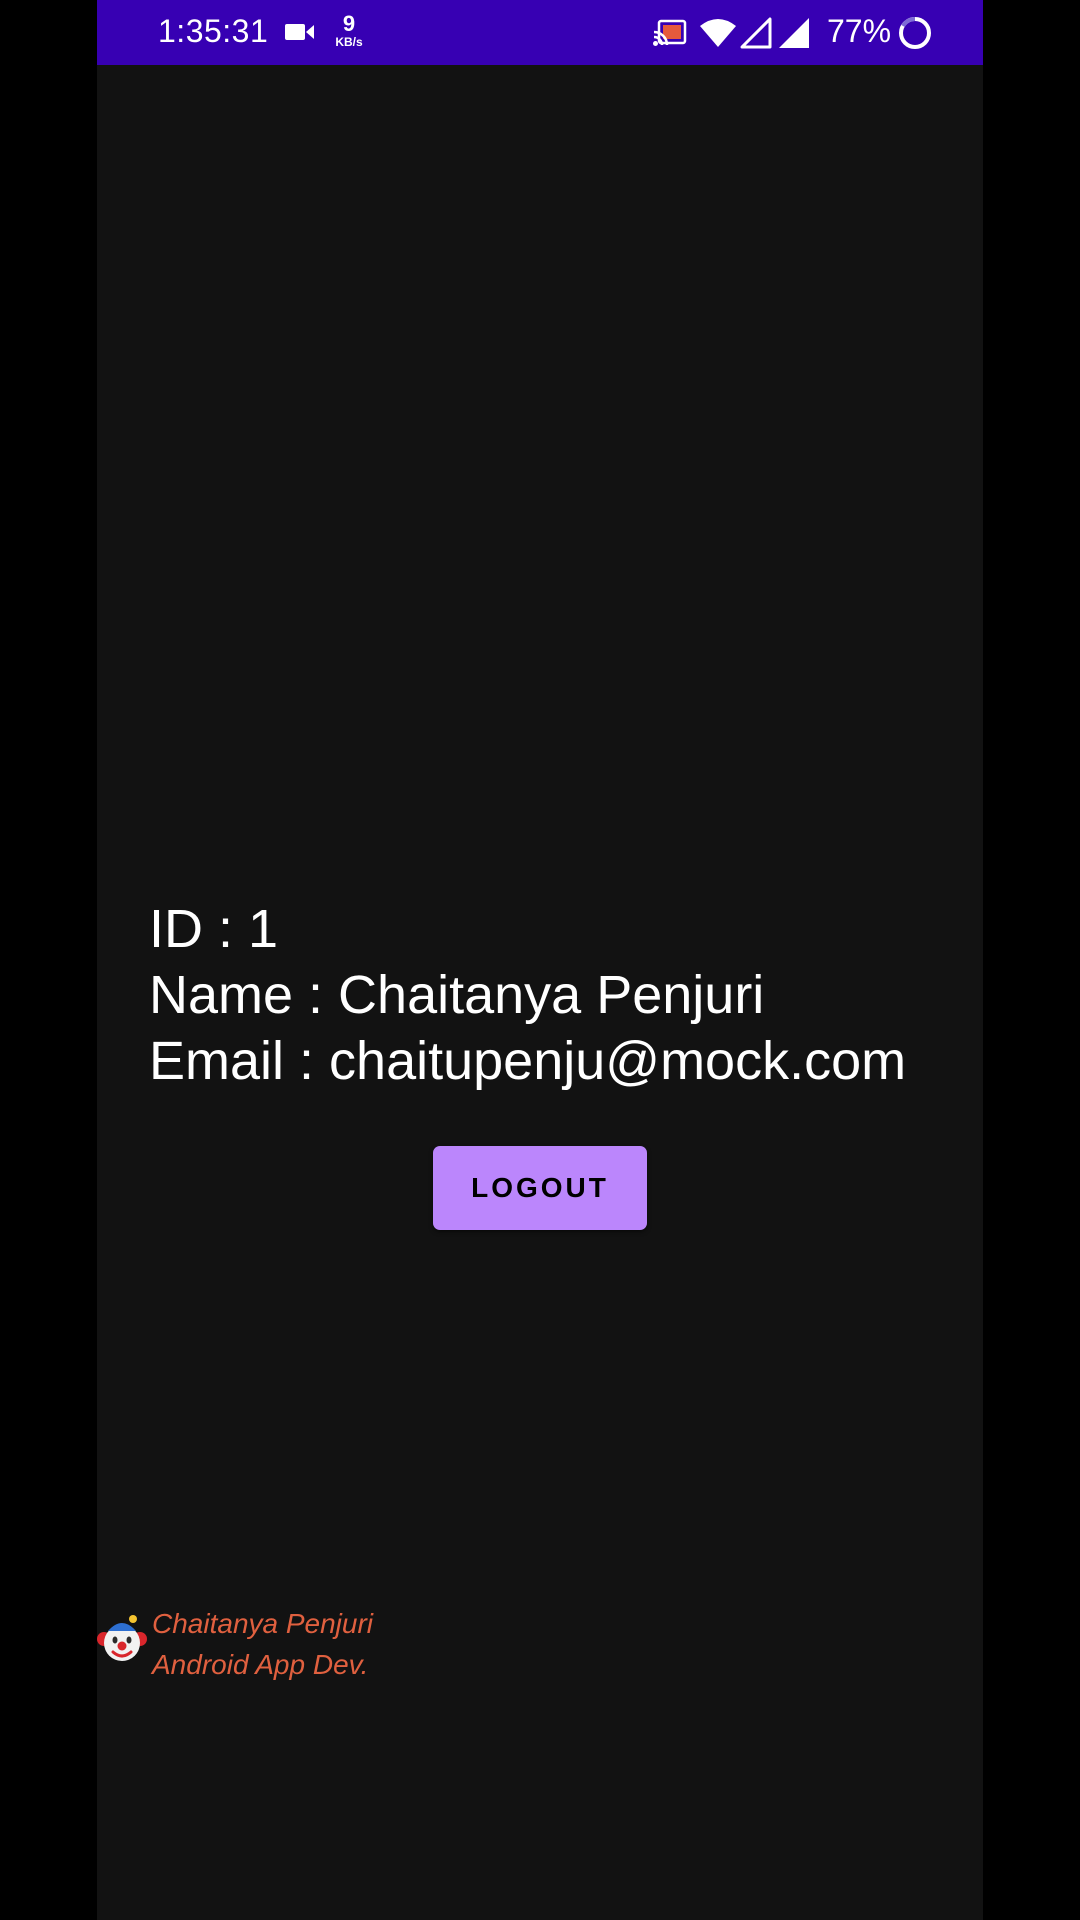 The width and height of the screenshot is (1080, 1920). I want to click on battery-ring-icon, so click(915, 33).